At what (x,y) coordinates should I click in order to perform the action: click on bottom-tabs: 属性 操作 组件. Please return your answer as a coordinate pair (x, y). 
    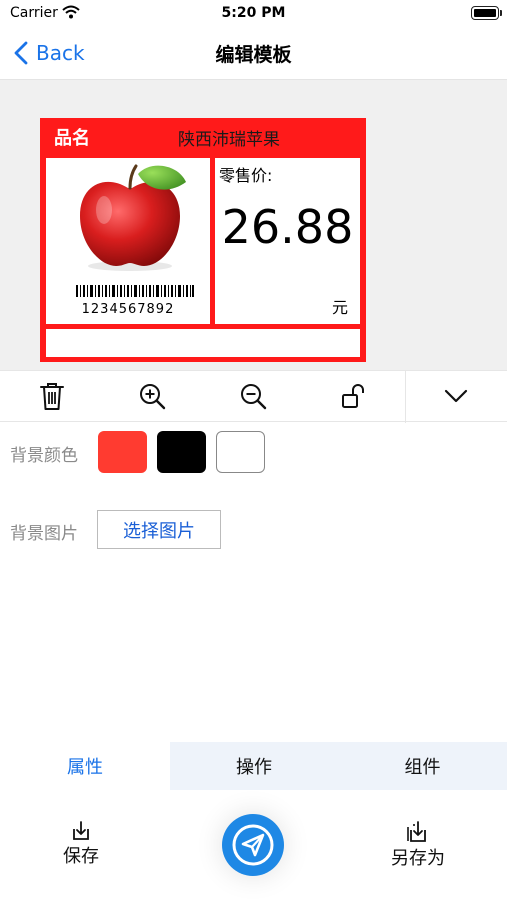
    Looking at the image, I should click on (253, 766).